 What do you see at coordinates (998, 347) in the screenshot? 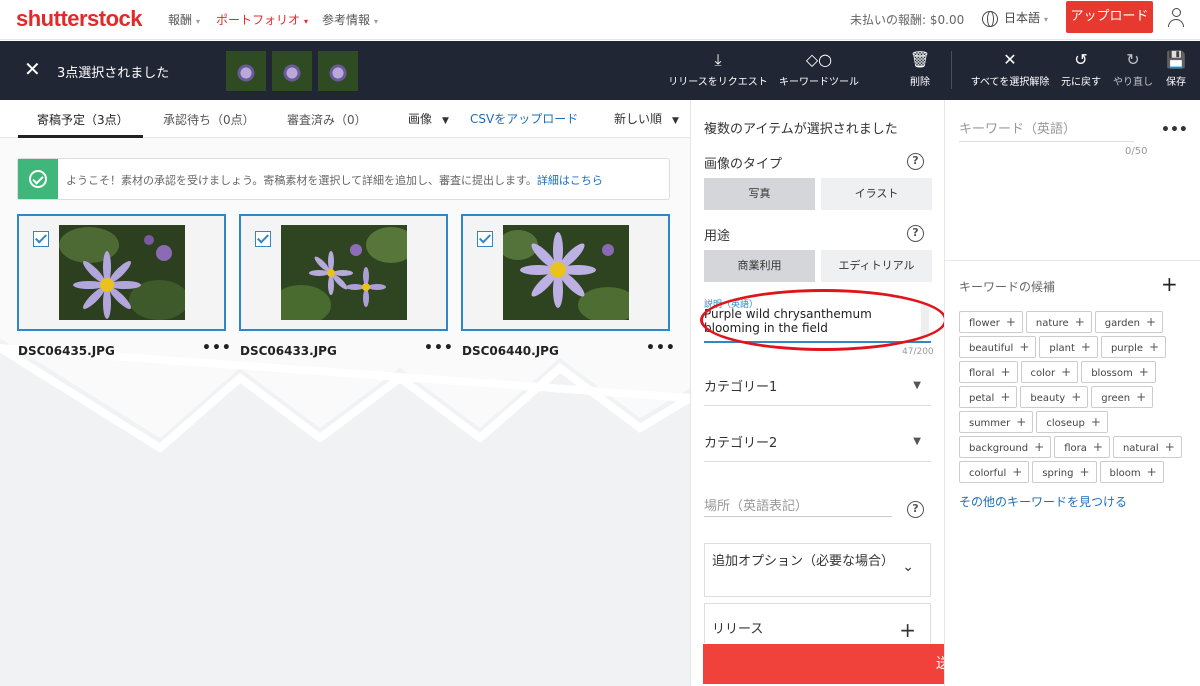
I see `keyword-chip: beautiful +` at bounding box center [998, 347].